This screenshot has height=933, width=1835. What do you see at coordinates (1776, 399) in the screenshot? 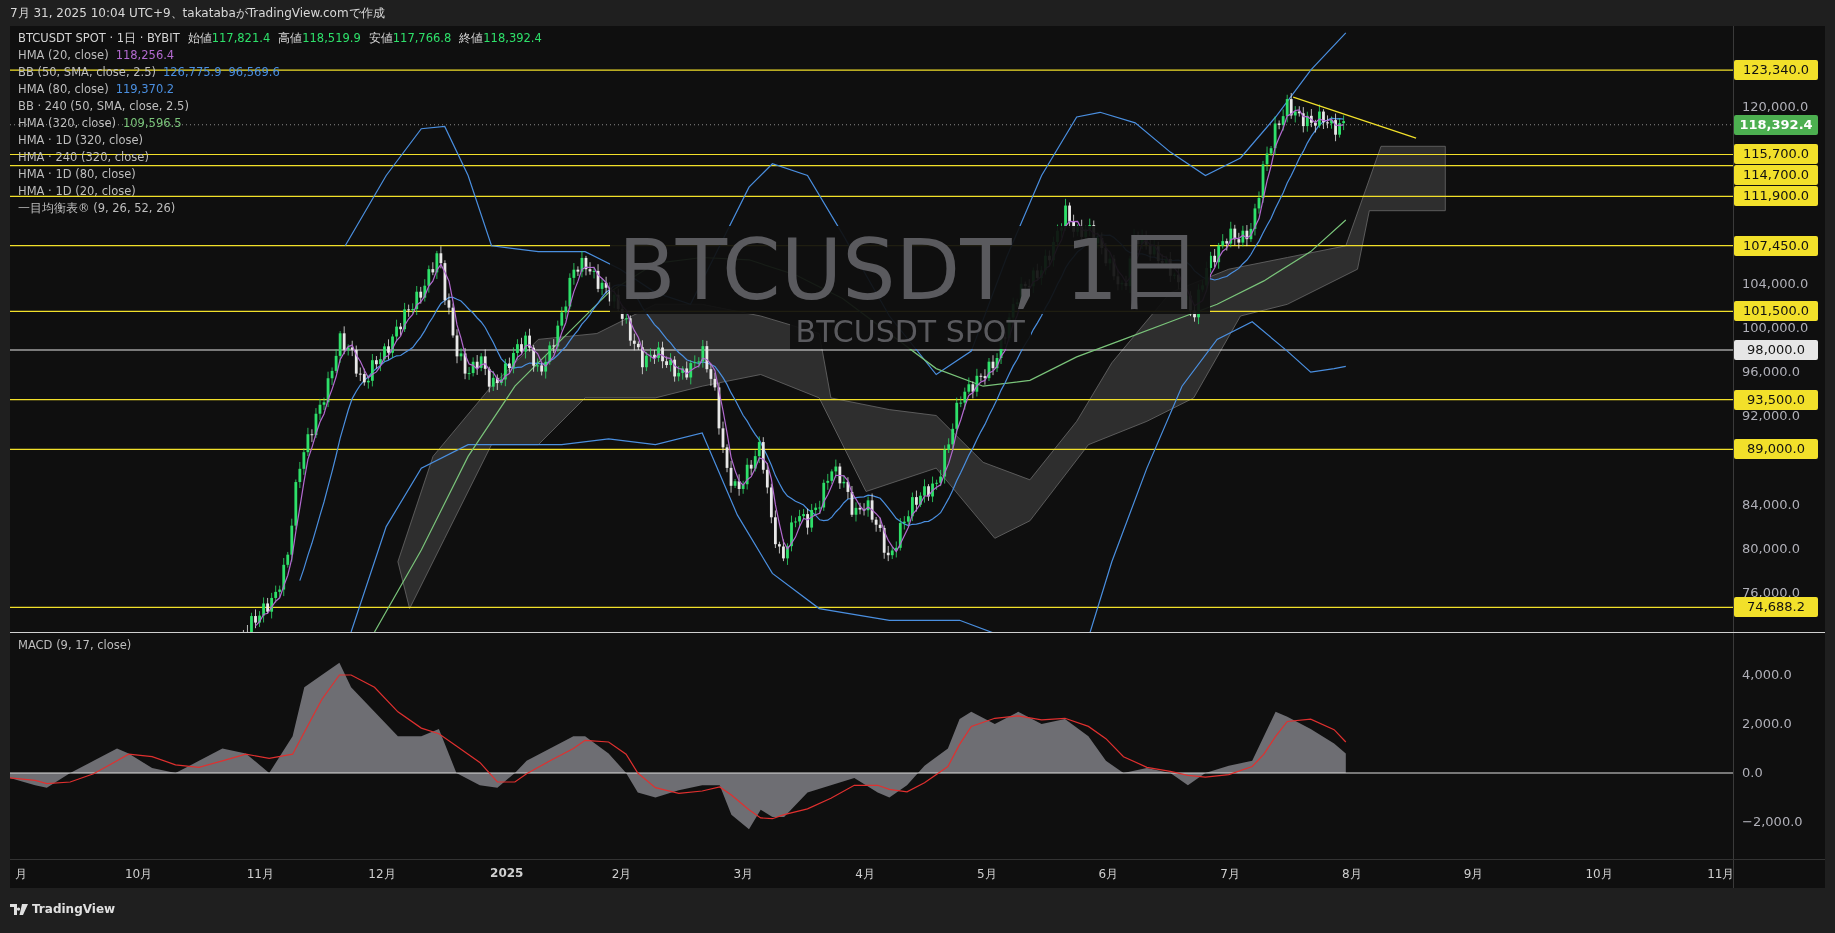
I see `price-level-tag: 93,500.0` at bounding box center [1776, 399].